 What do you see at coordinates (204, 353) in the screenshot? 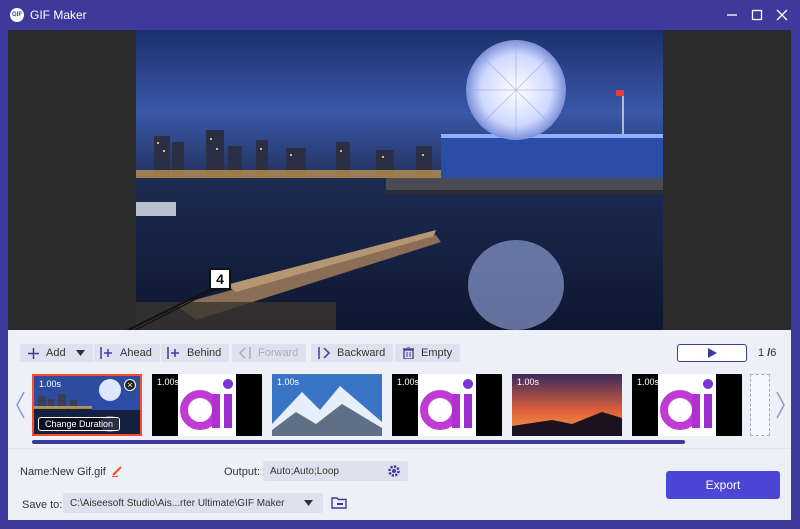
I see `behind-label: Behind` at bounding box center [204, 353].